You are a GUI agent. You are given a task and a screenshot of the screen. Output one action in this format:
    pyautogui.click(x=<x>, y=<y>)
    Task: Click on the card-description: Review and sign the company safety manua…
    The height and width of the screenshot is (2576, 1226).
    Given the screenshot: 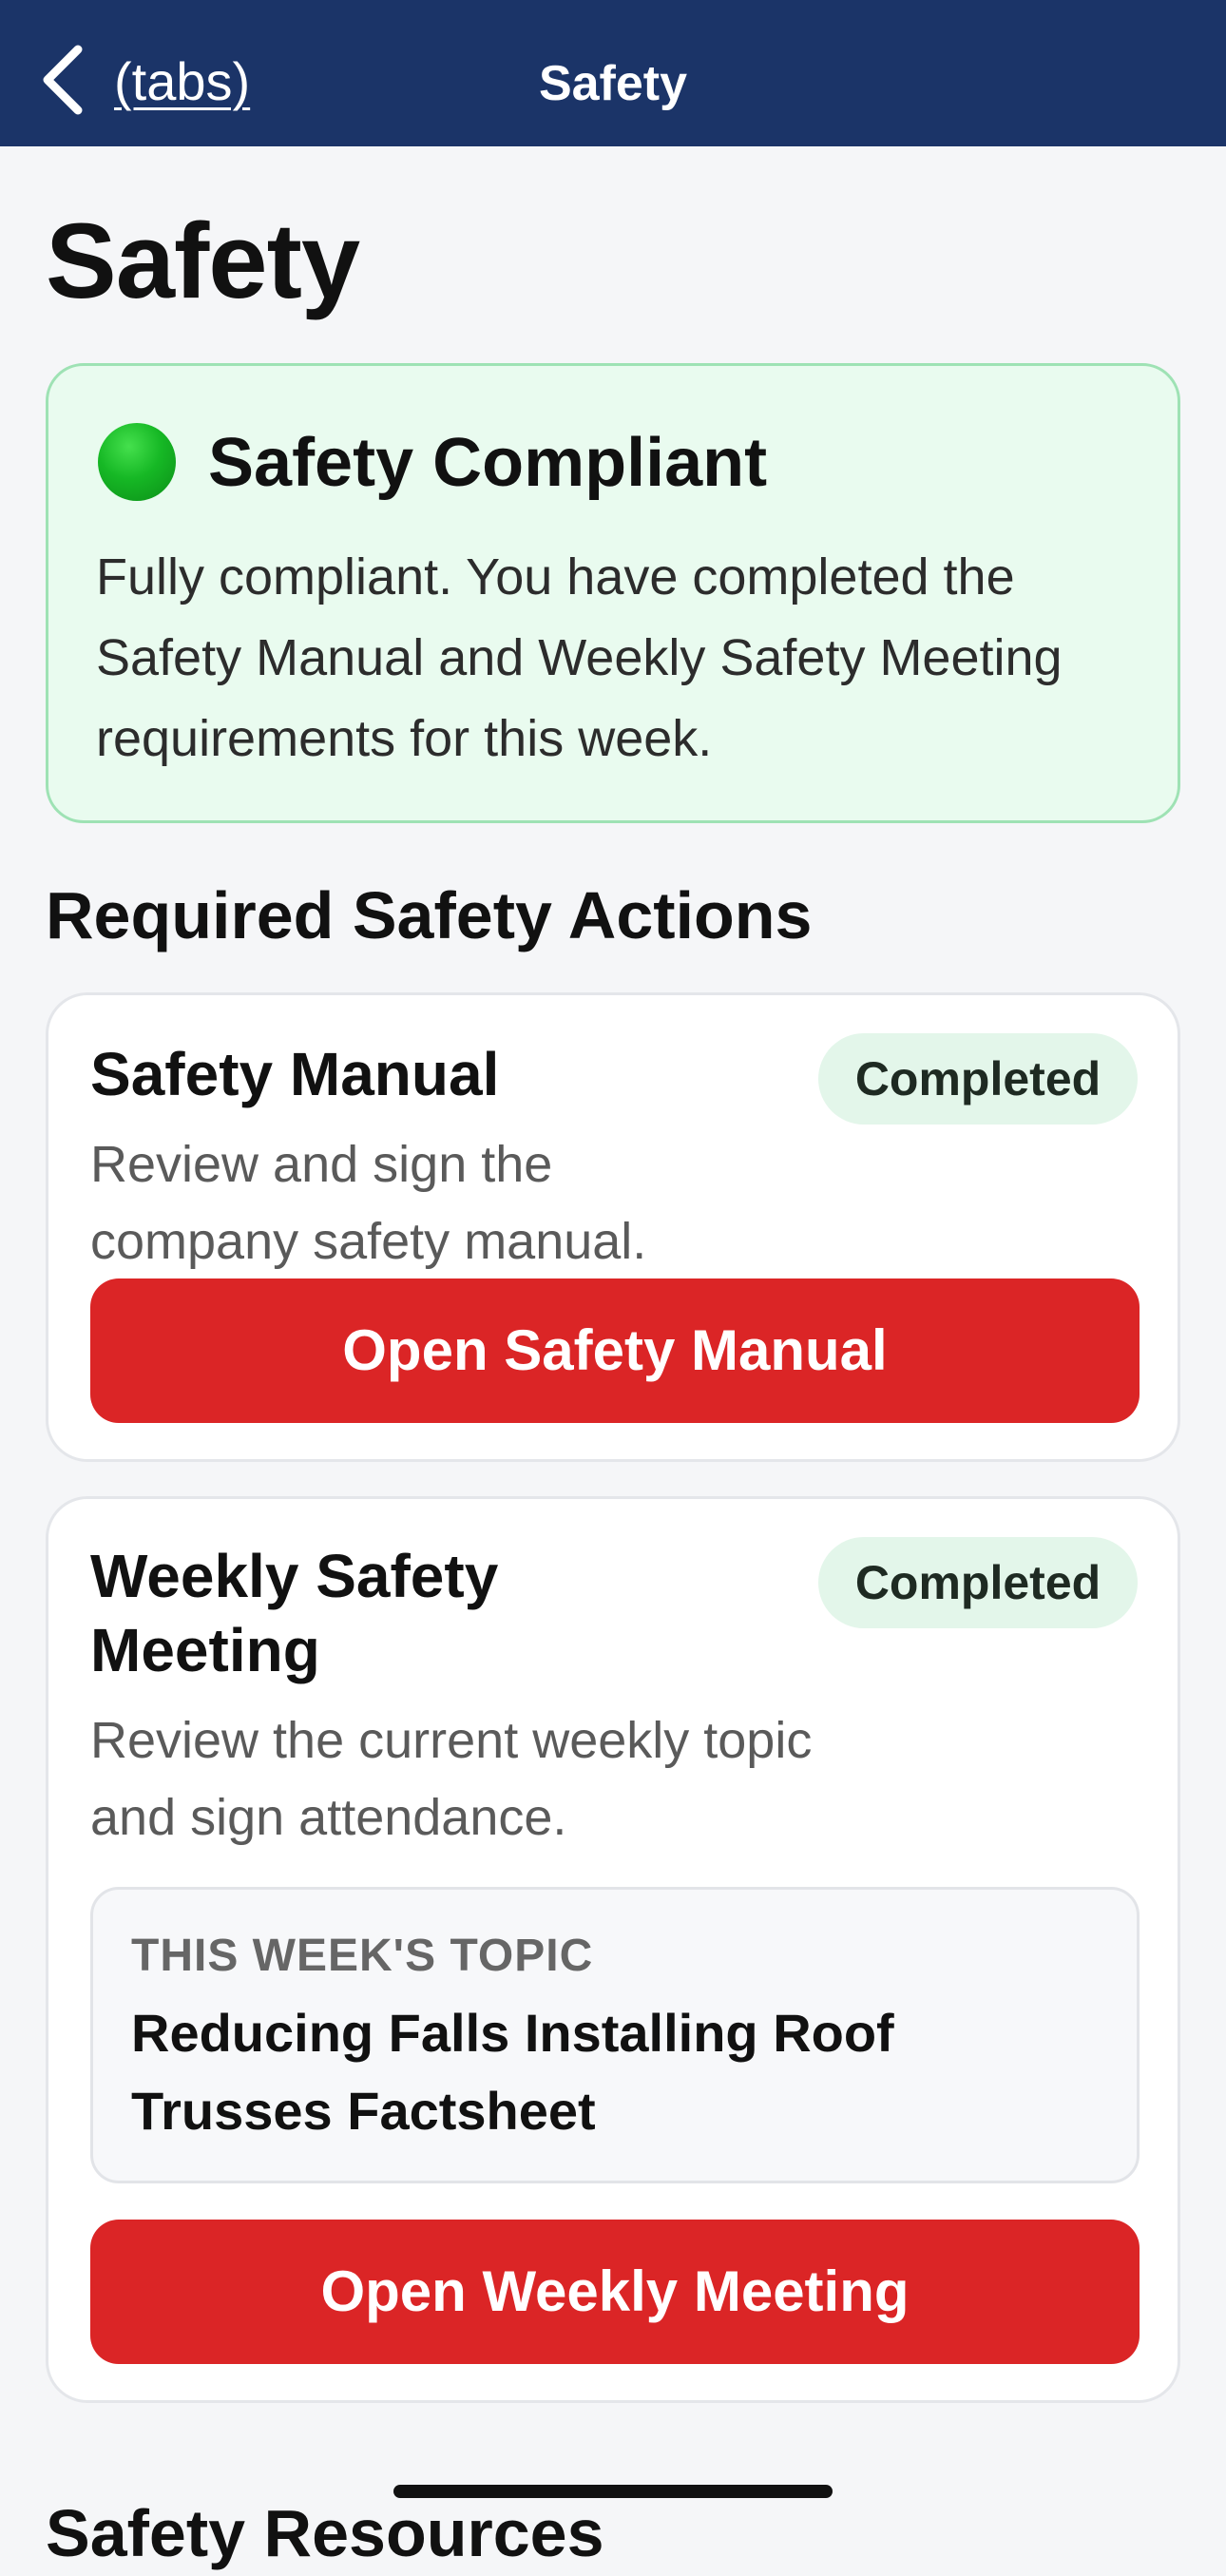 What is the action you would take?
    pyautogui.click(x=369, y=1203)
    